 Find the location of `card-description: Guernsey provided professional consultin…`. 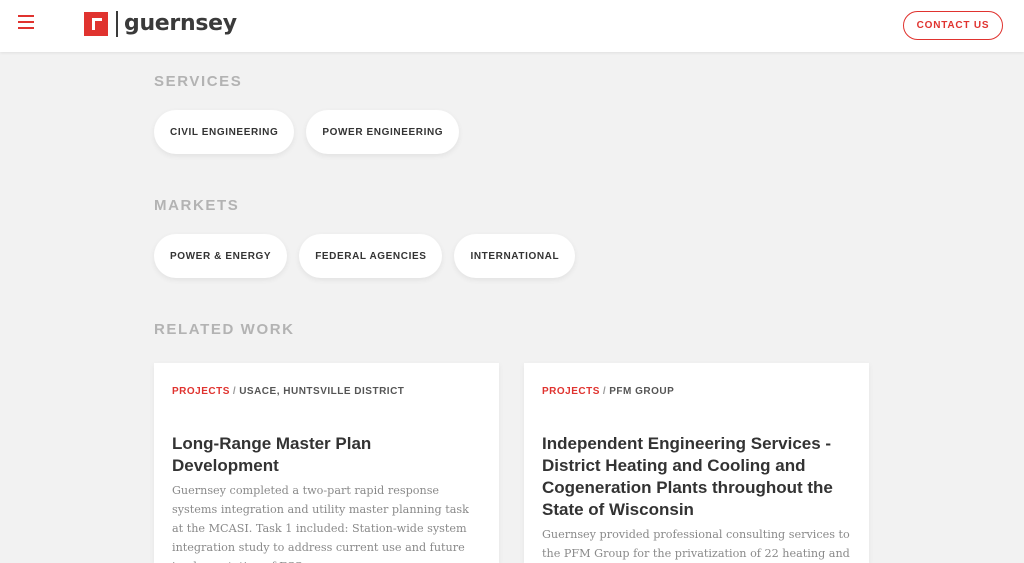

card-description: Guernsey provided professional consultin… is located at coordinates (696, 544).